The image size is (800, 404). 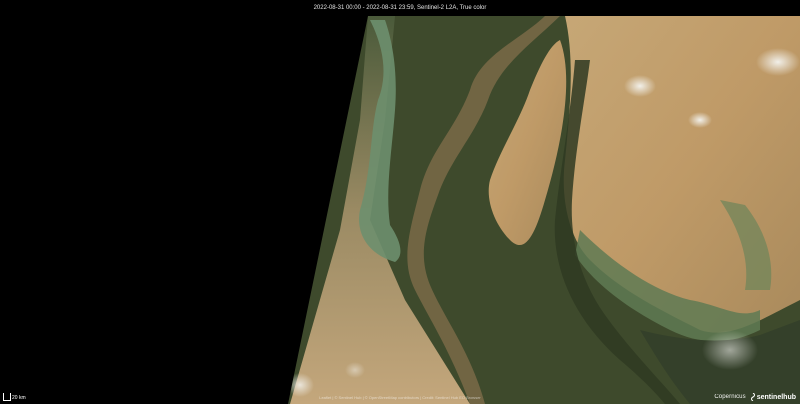 I want to click on sentinelhub-logo: sentinelhub, so click(x=773, y=397).